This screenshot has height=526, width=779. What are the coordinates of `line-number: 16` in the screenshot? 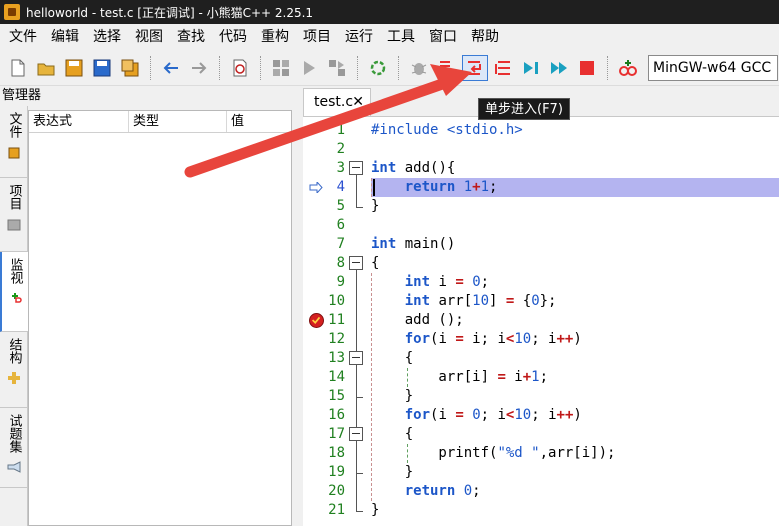 It's located at (324, 415).